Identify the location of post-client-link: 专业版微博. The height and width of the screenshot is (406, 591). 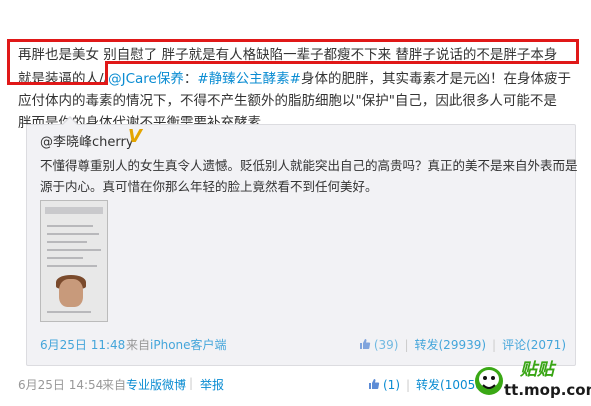
(156, 385).